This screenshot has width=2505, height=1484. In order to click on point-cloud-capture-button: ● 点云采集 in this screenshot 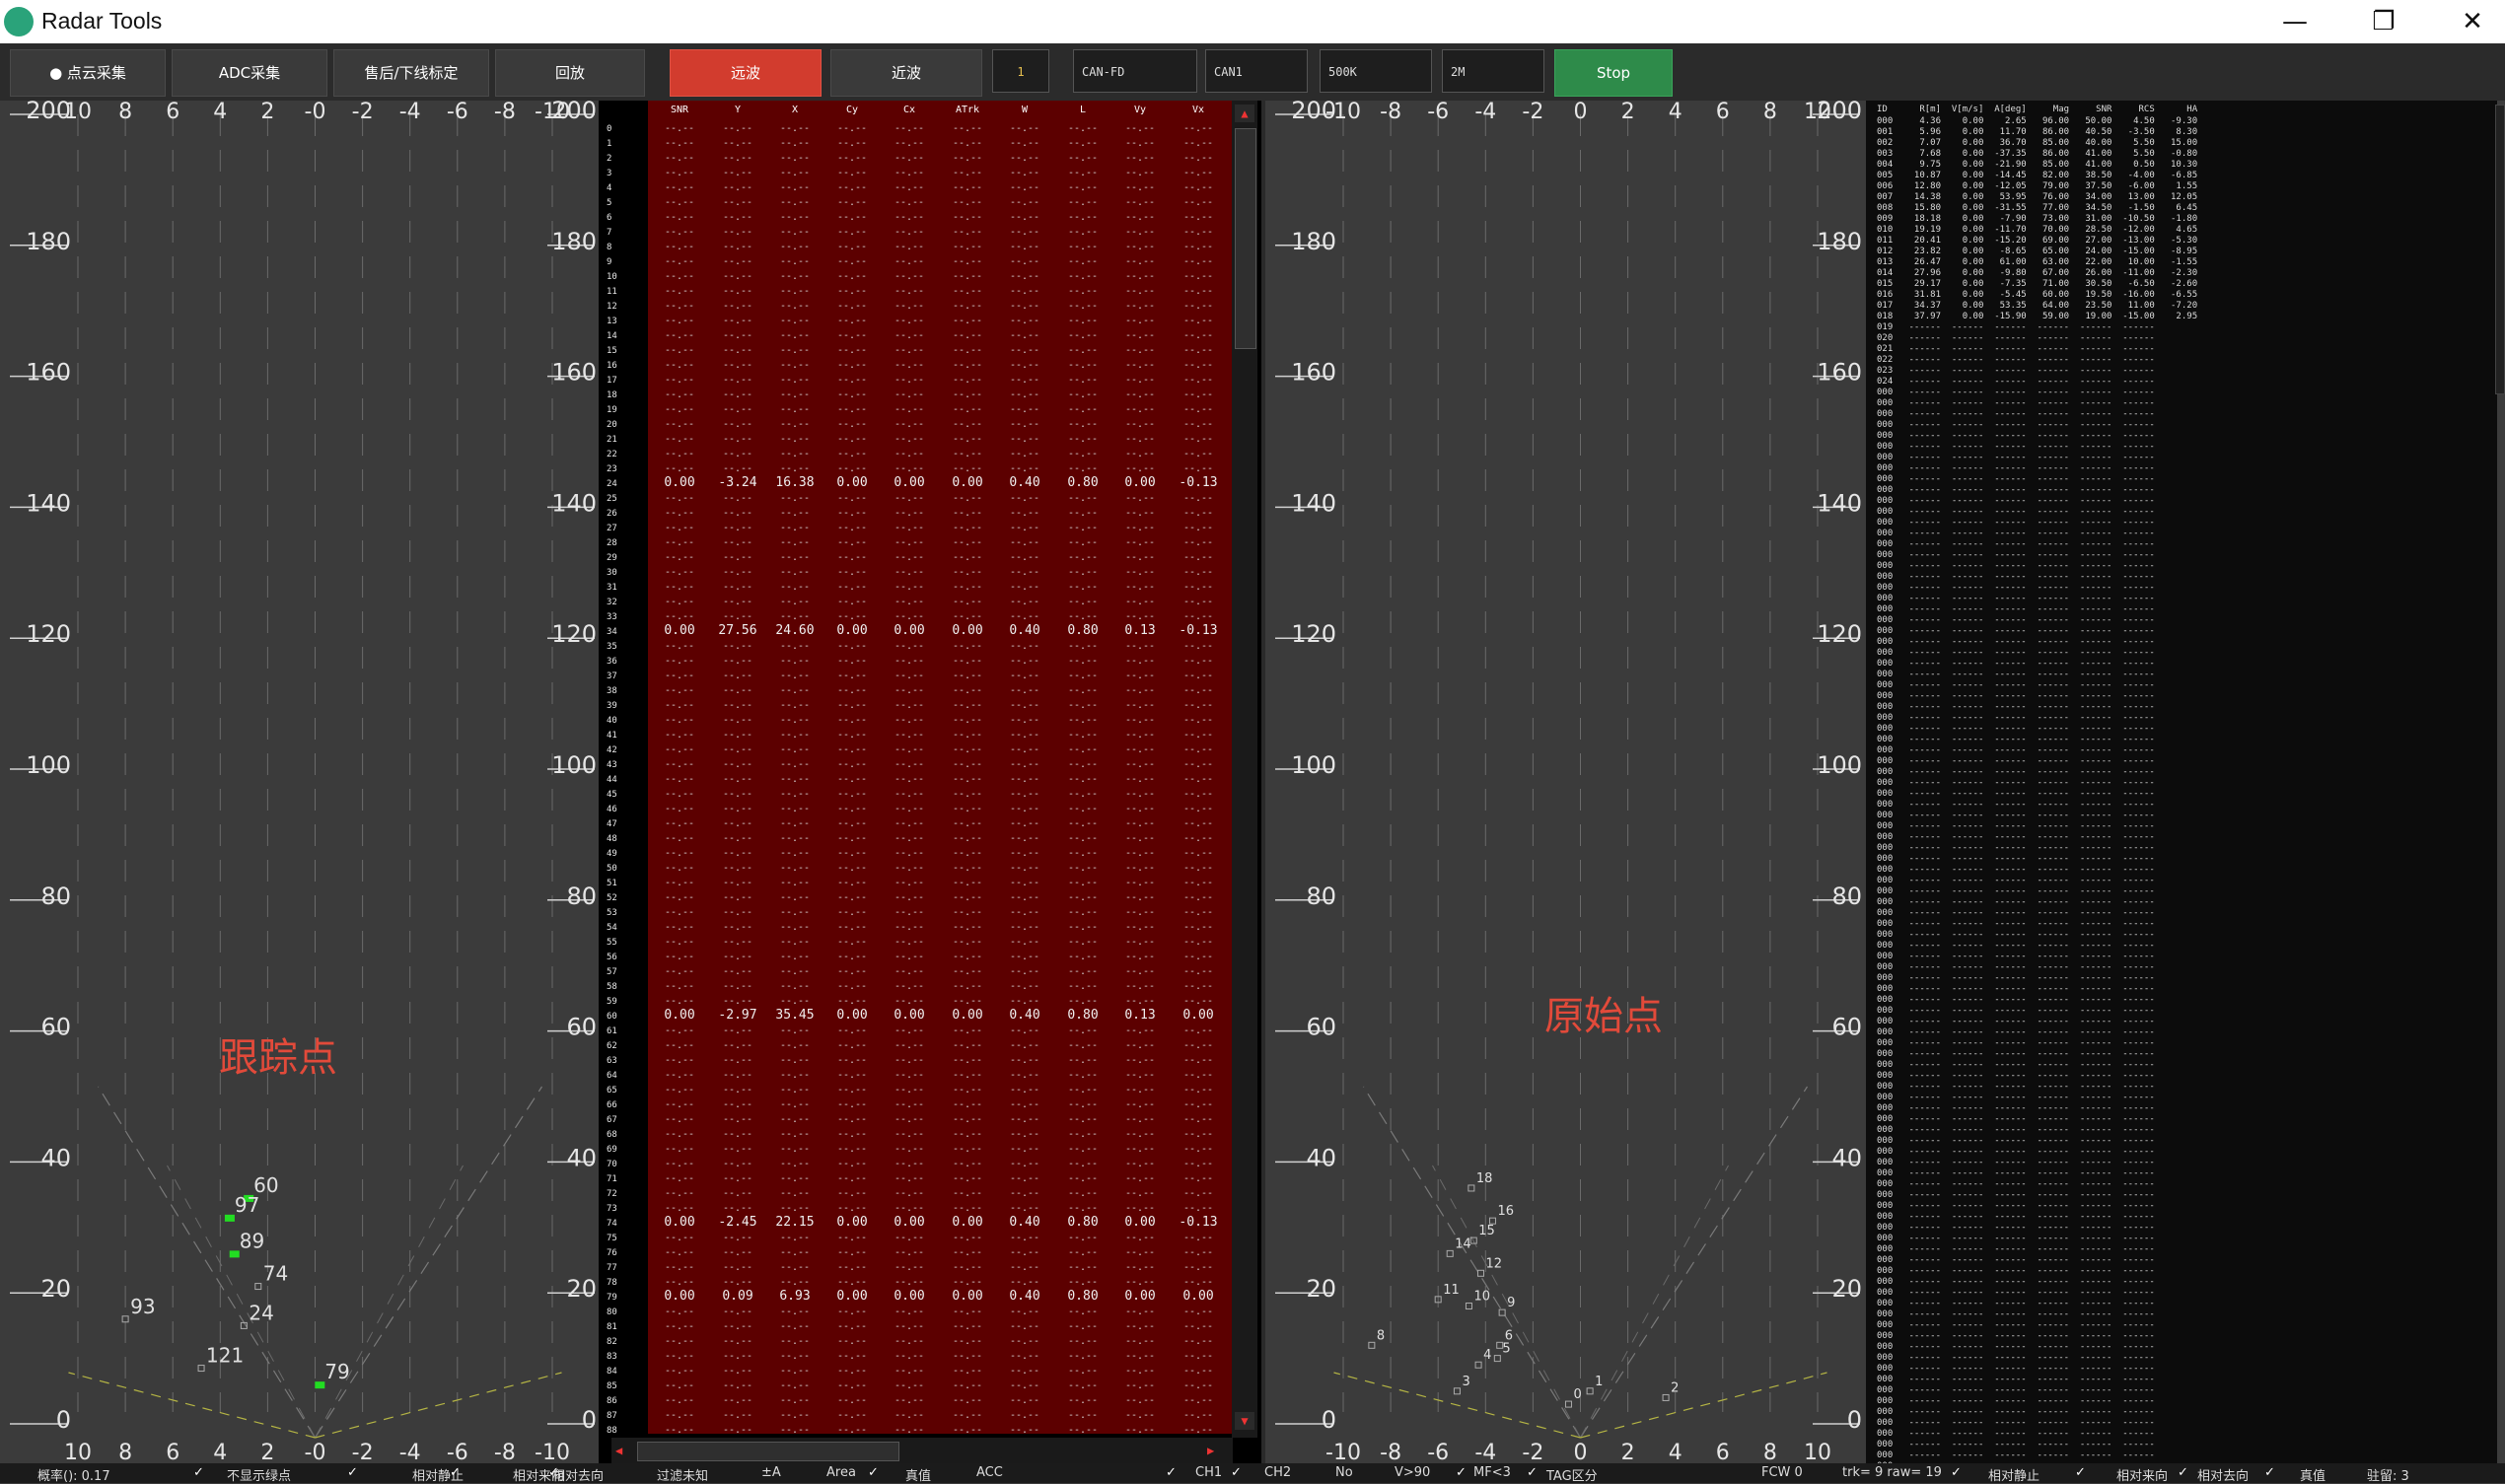, I will do `click(88, 73)`.